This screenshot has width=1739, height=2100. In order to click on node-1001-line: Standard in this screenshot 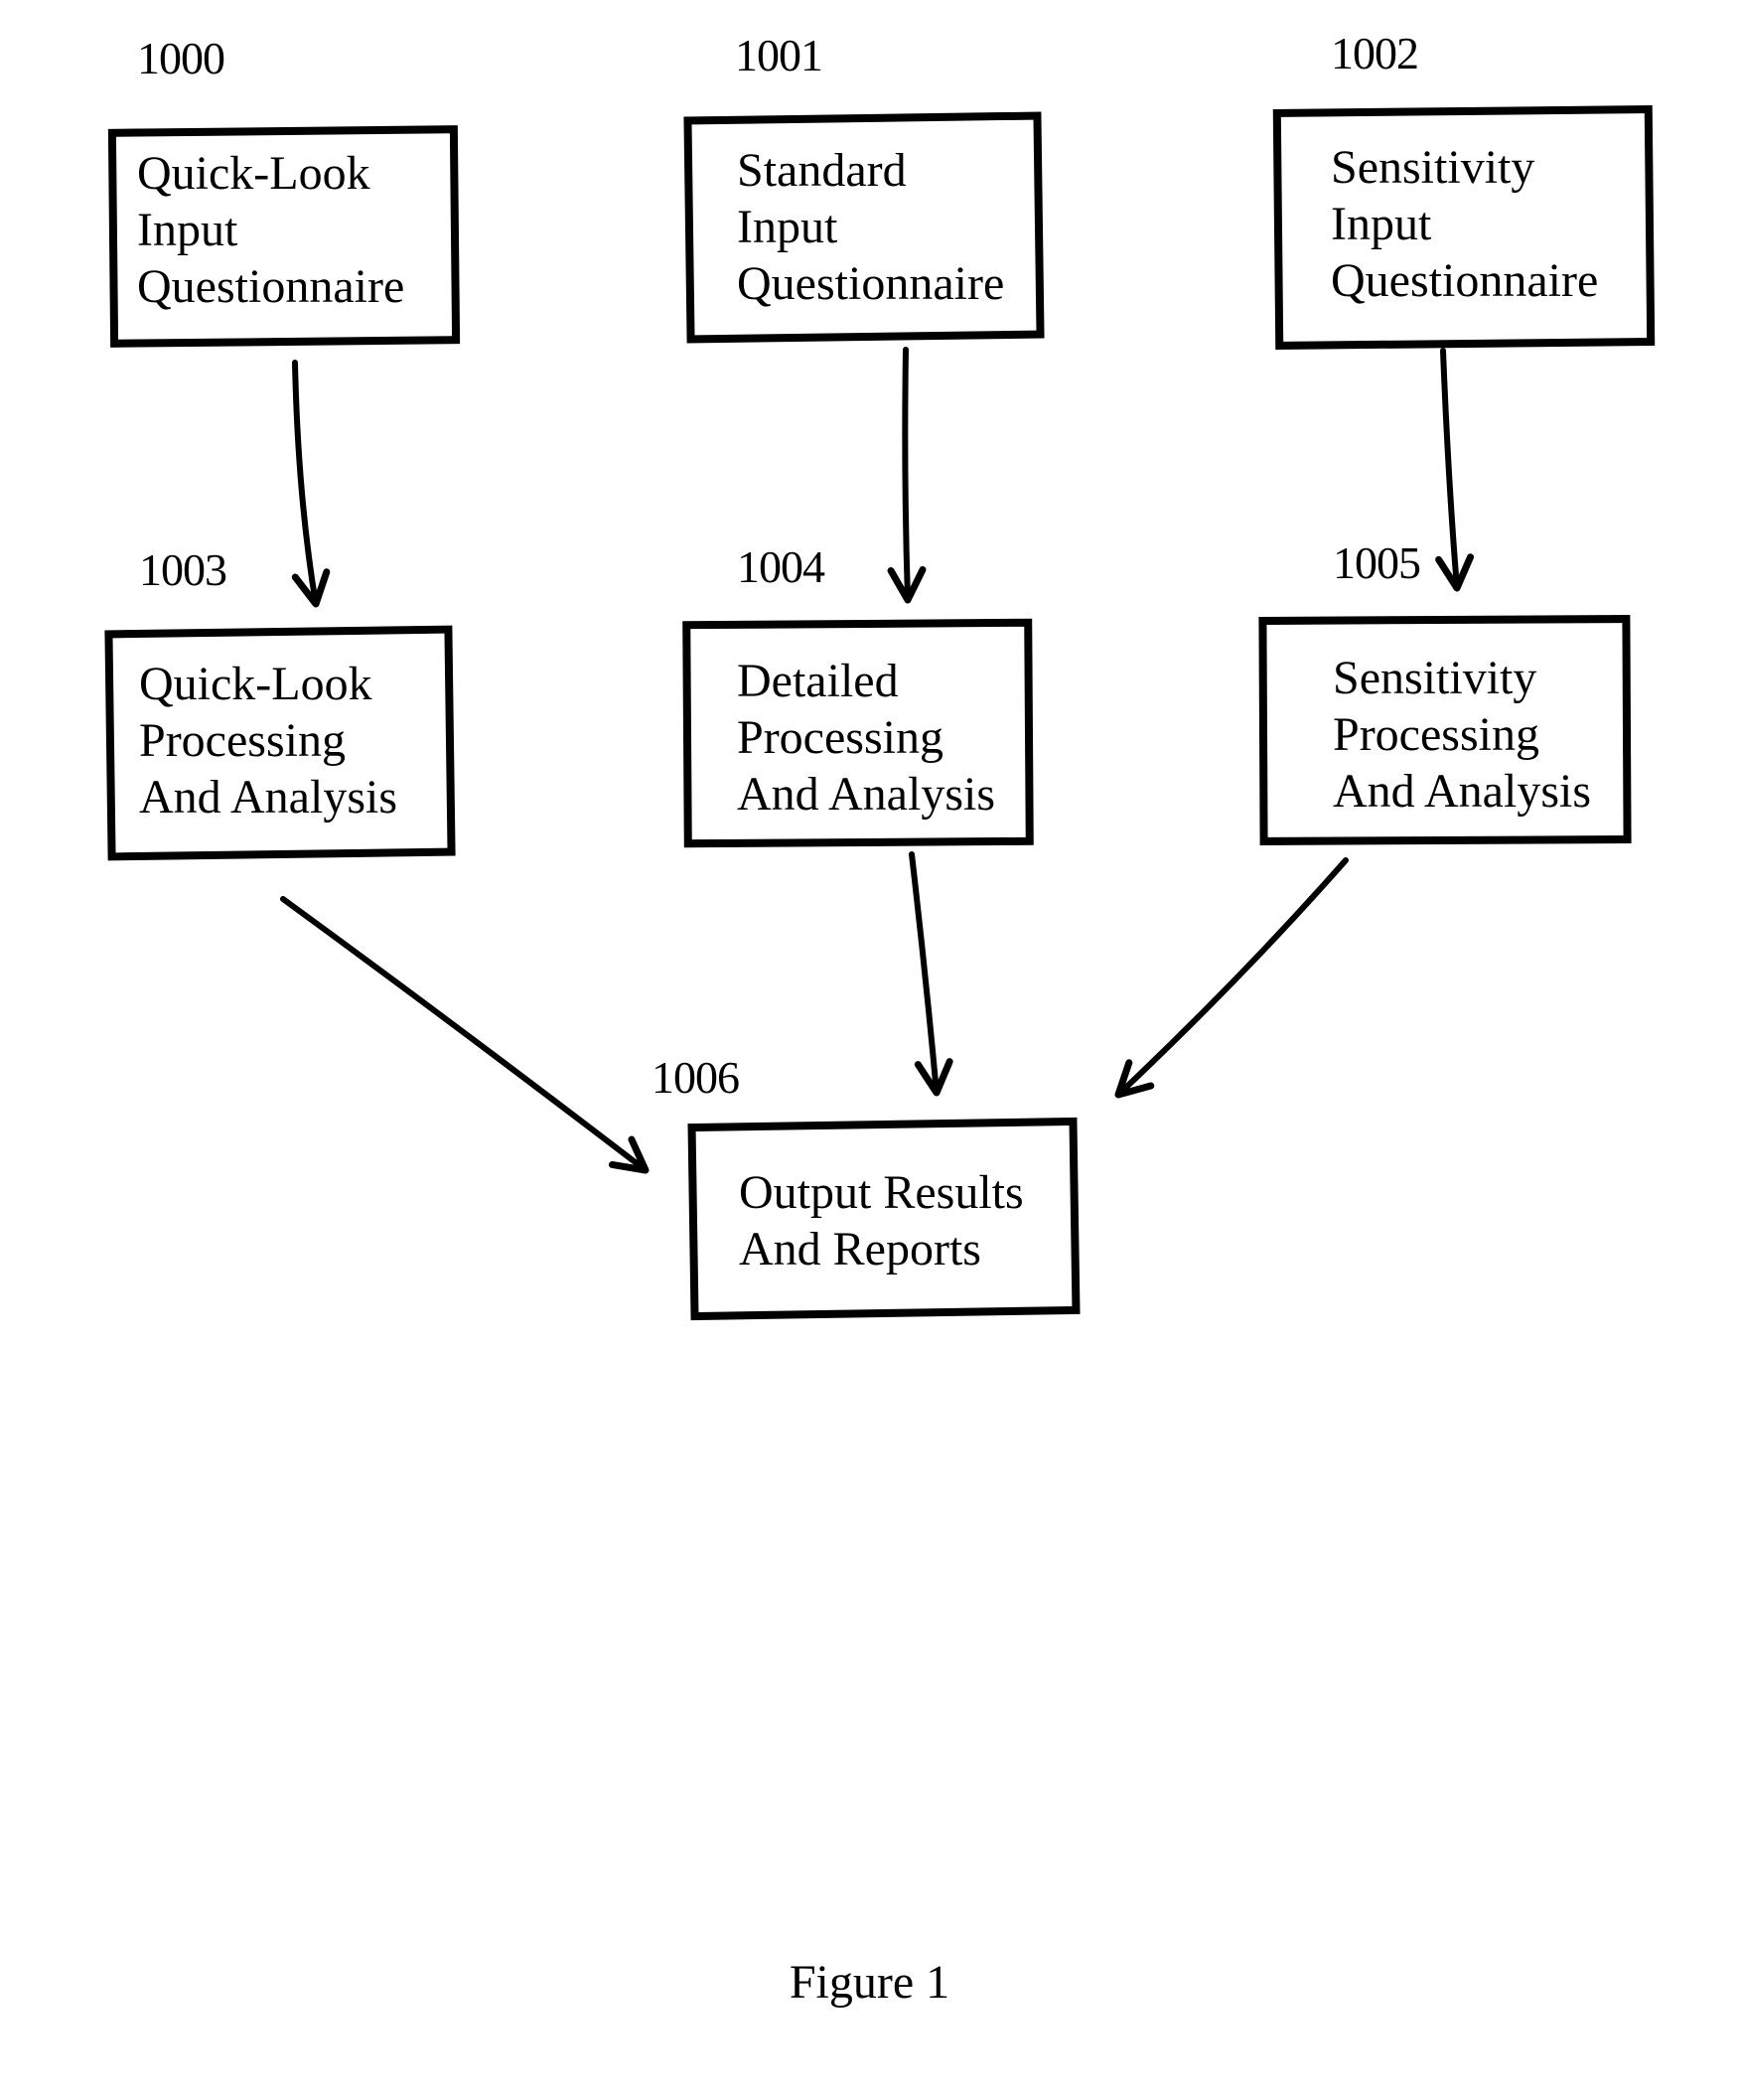, I will do `click(822, 170)`.